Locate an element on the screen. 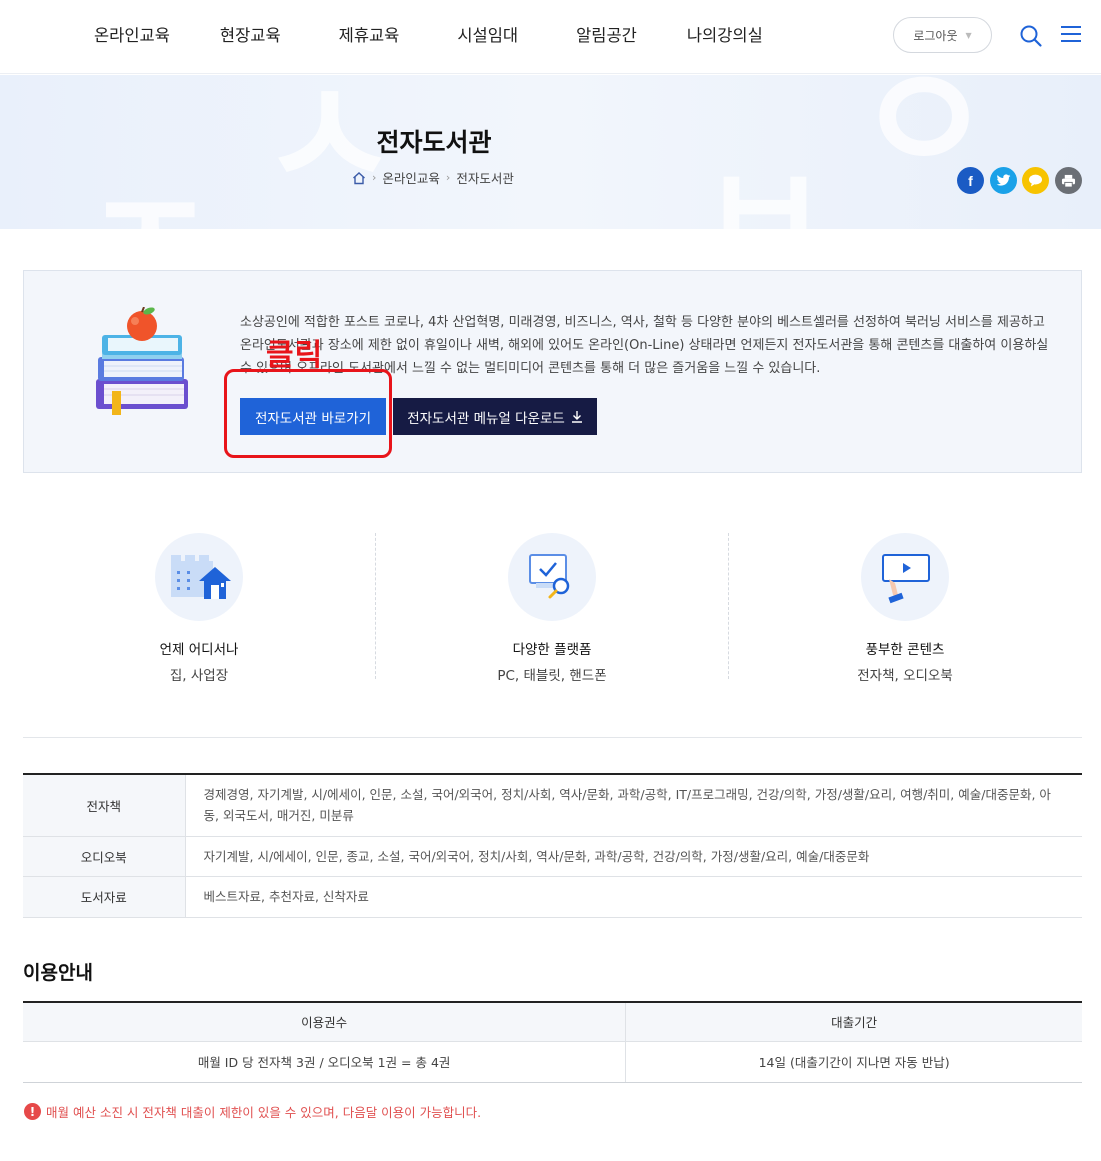 The width and height of the screenshot is (1101, 1161). usage-section-title: 이용안내 is located at coordinates (58, 973).